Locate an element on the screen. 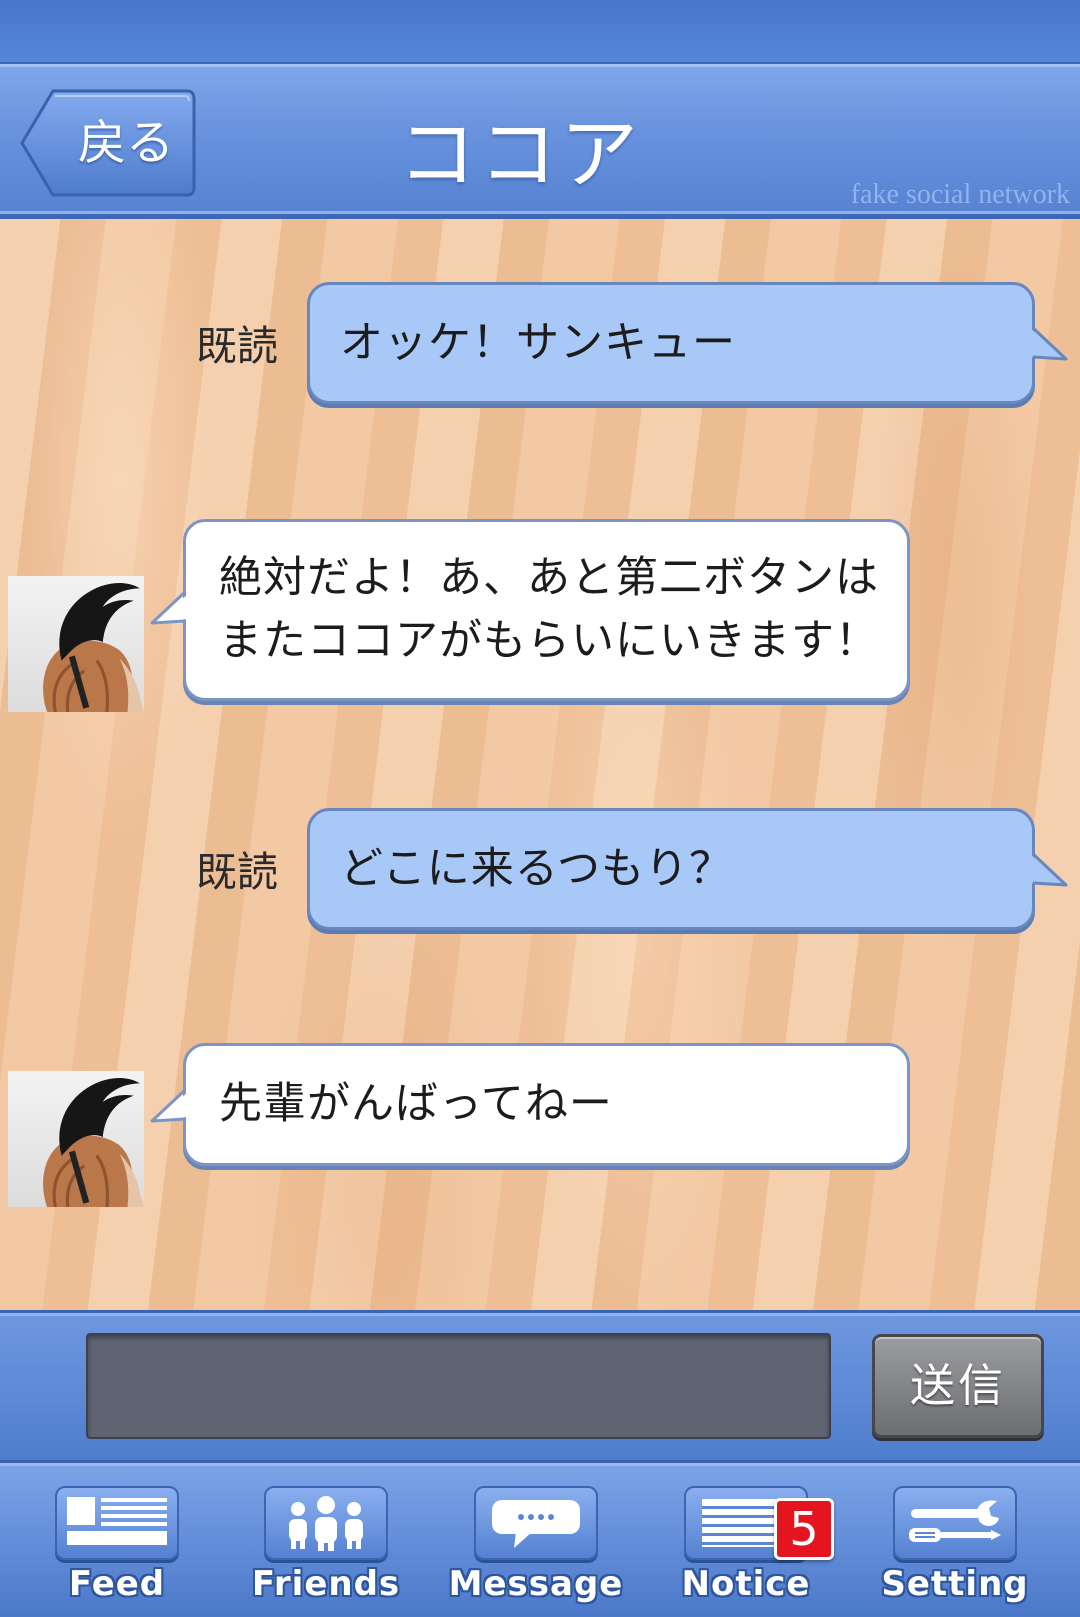 The height and width of the screenshot is (1617, 1080). tab-feed: Feed is located at coordinates (117, 1538).